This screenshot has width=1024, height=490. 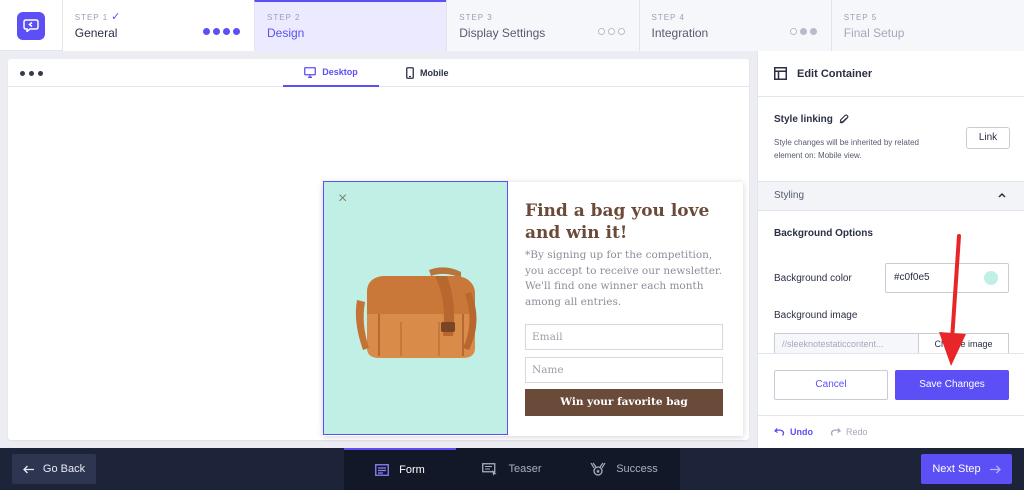 I want to click on link-button: Link, so click(x=988, y=138).